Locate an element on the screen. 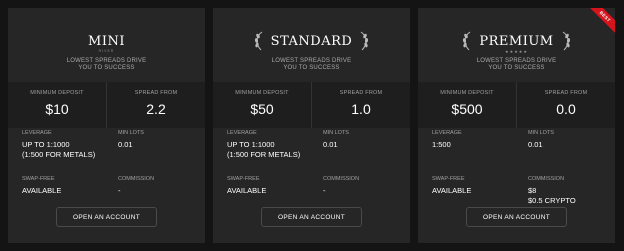  spread-from: SPREAD FROM 0.0 is located at coordinates (565, 105).